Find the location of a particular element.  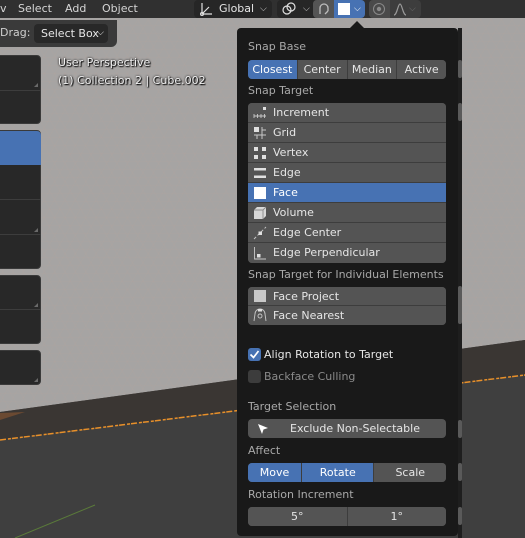

rotation-increment-fields: 5° 1° is located at coordinates (347, 516).